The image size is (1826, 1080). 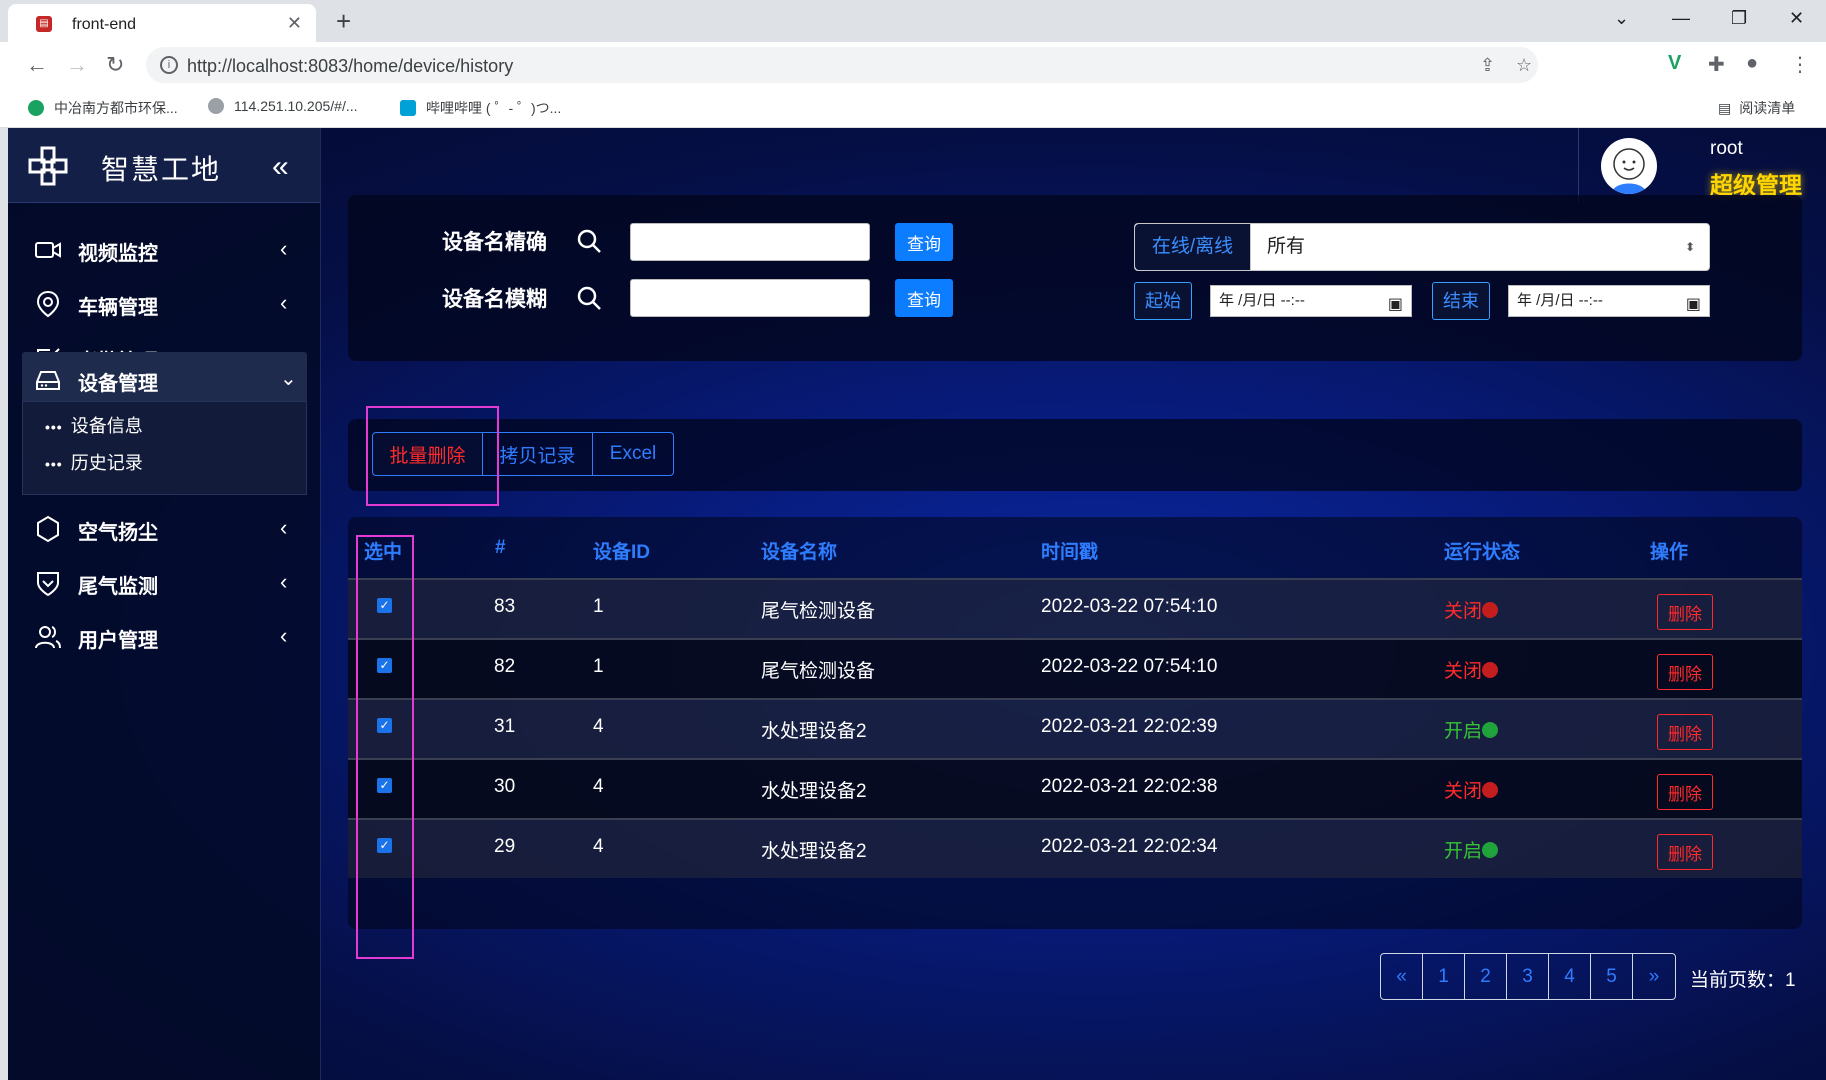 What do you see at coordinates (505, 786) in the screenshot?
I see `cell-index: 30` at bounding box center [505, 786].